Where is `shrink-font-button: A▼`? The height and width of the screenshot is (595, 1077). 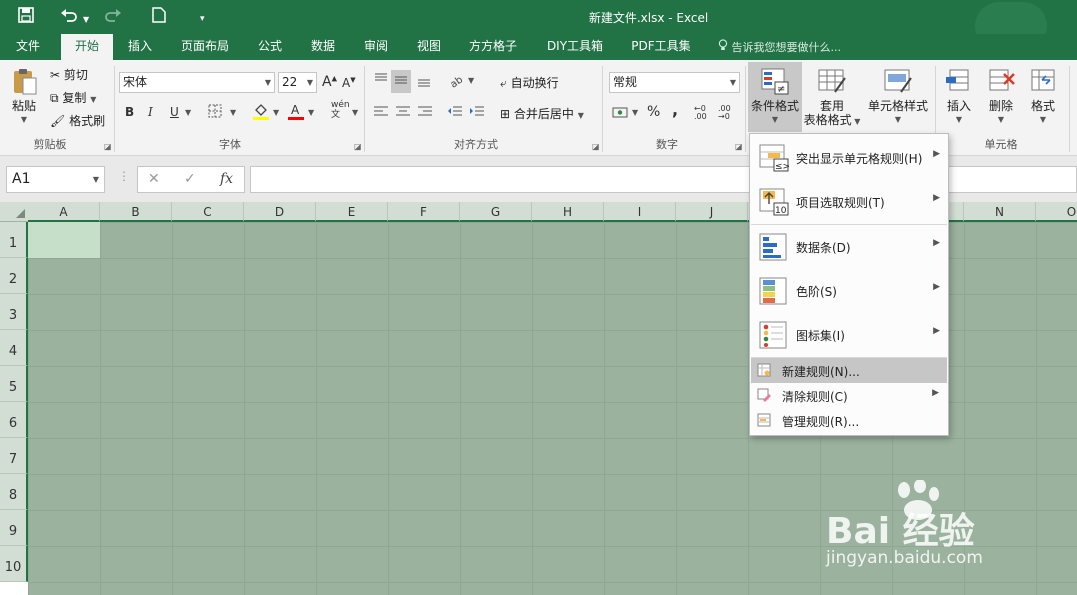
shrink-font-button: A▼ is located at coordinates (349, 83).